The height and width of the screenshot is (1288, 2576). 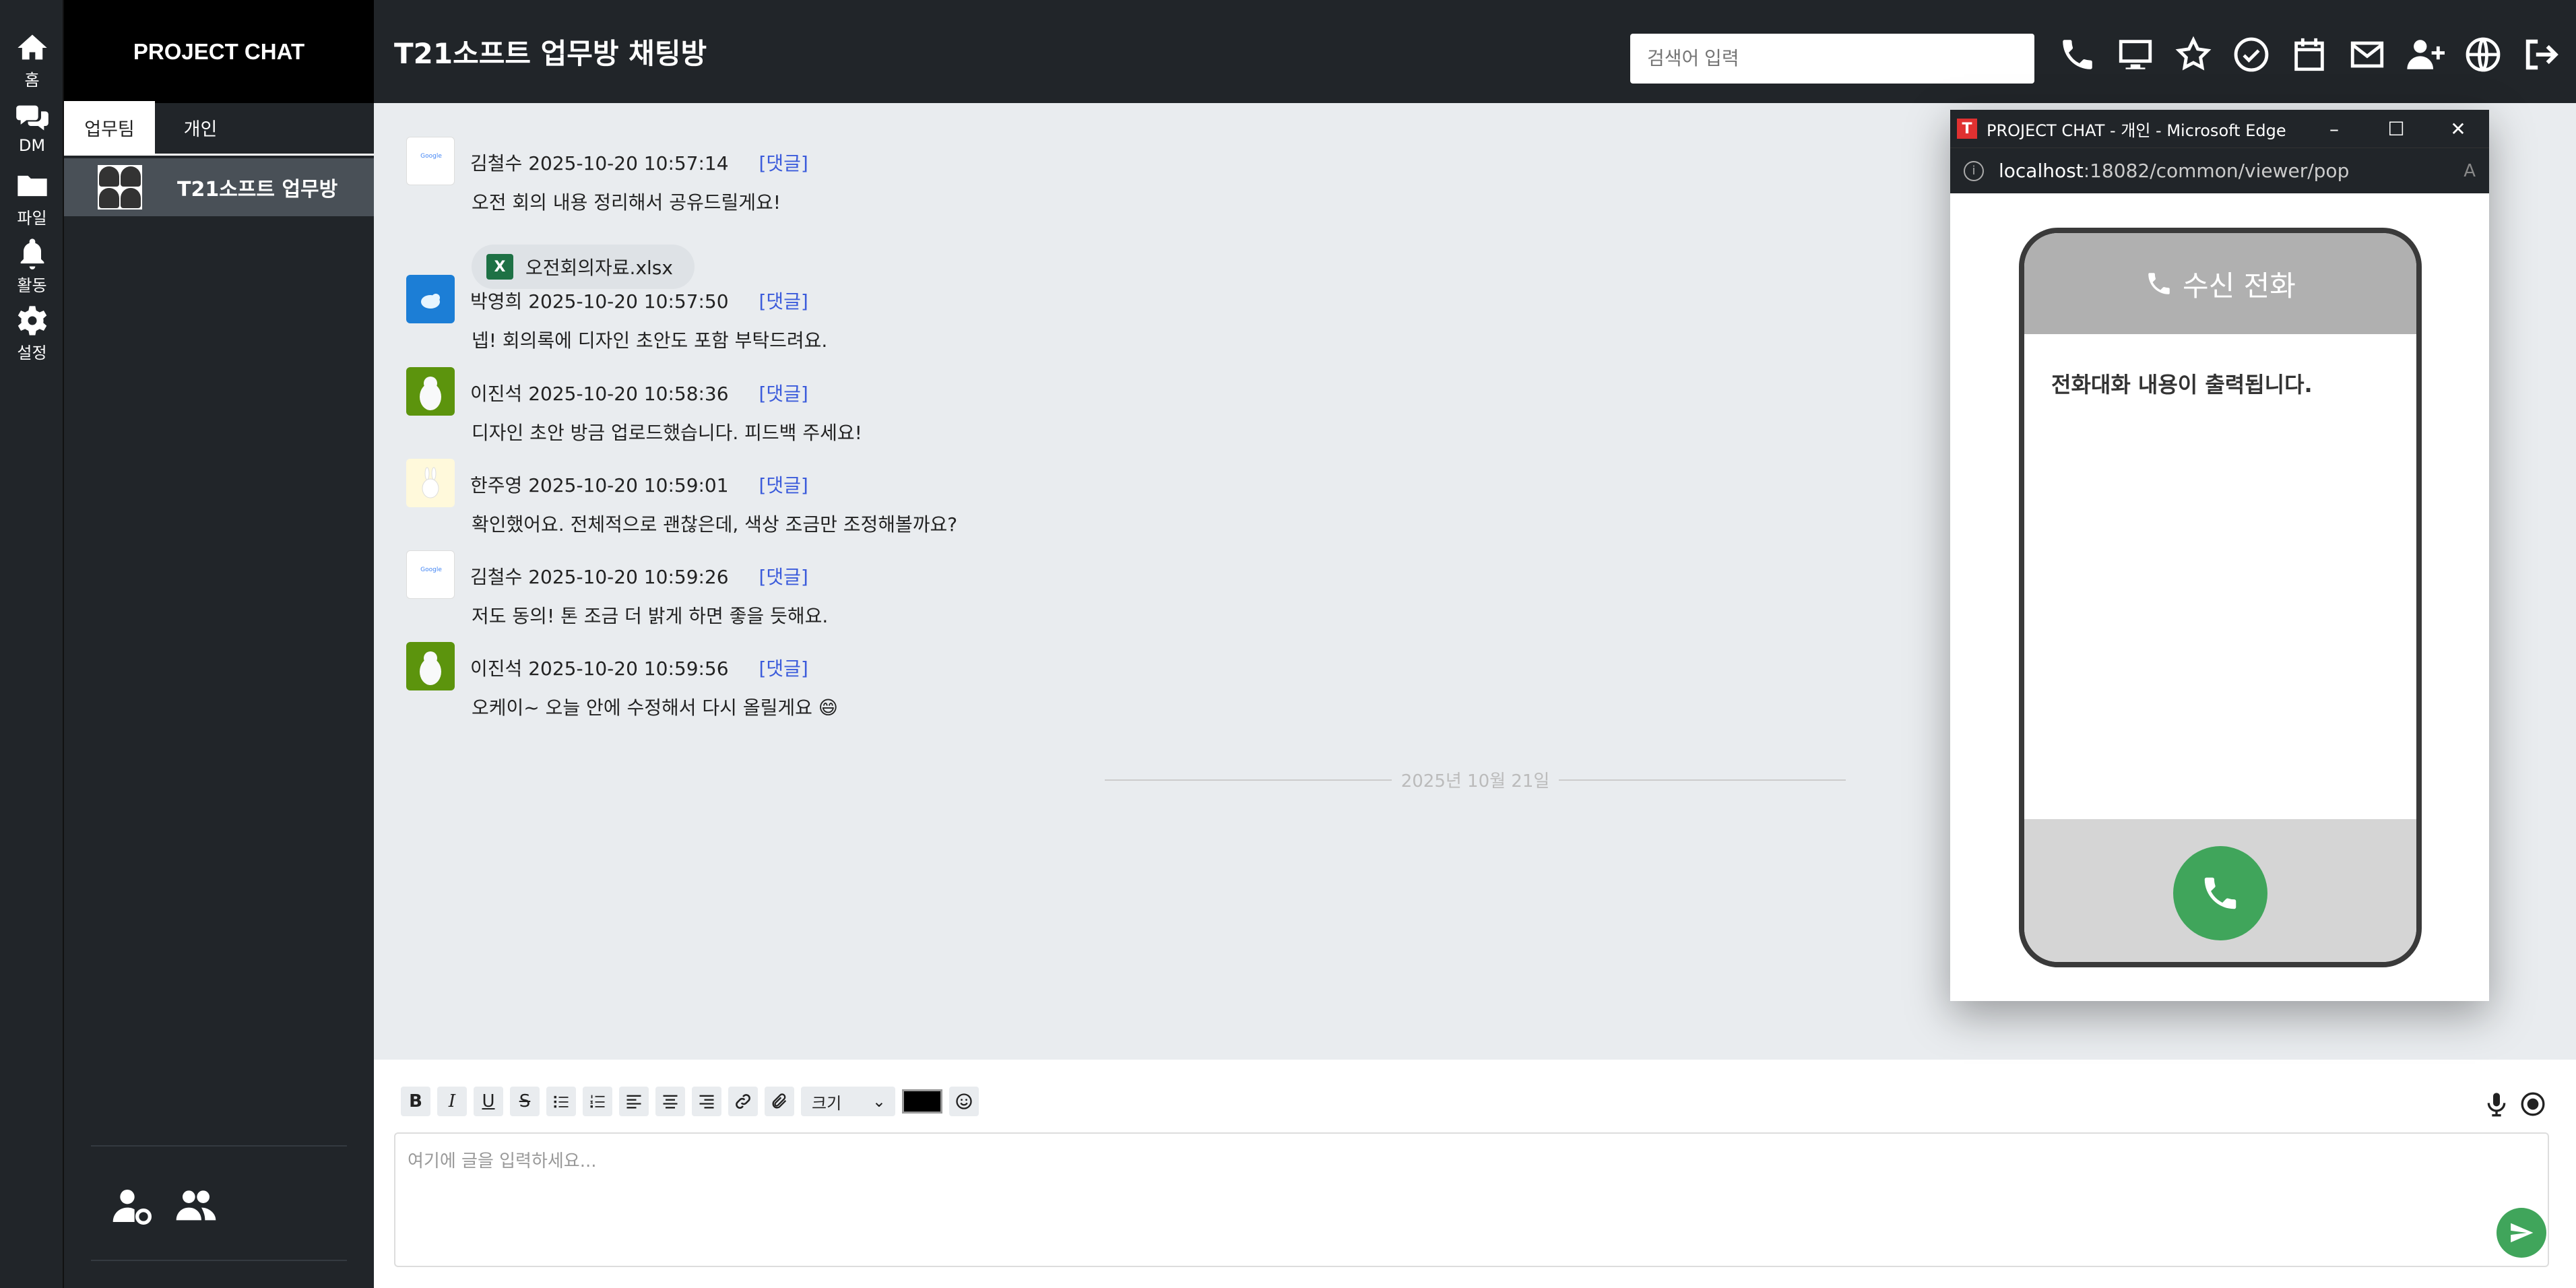 What do you see at coordinates (964, 1101) in the screenshot?
I see `emoji-button` at bounding box center [964, 1101].